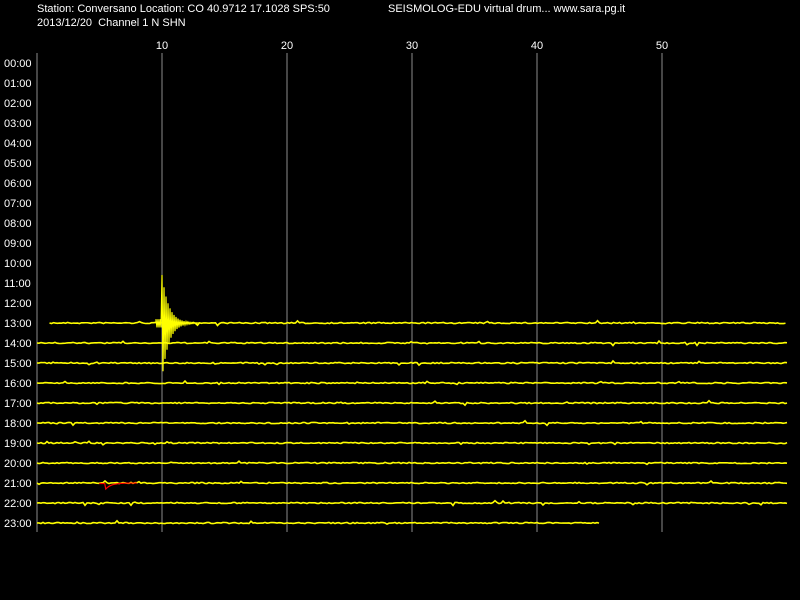 The image size is (800, 600). I want to click on x-tick-label: 20, so click(287, 46).